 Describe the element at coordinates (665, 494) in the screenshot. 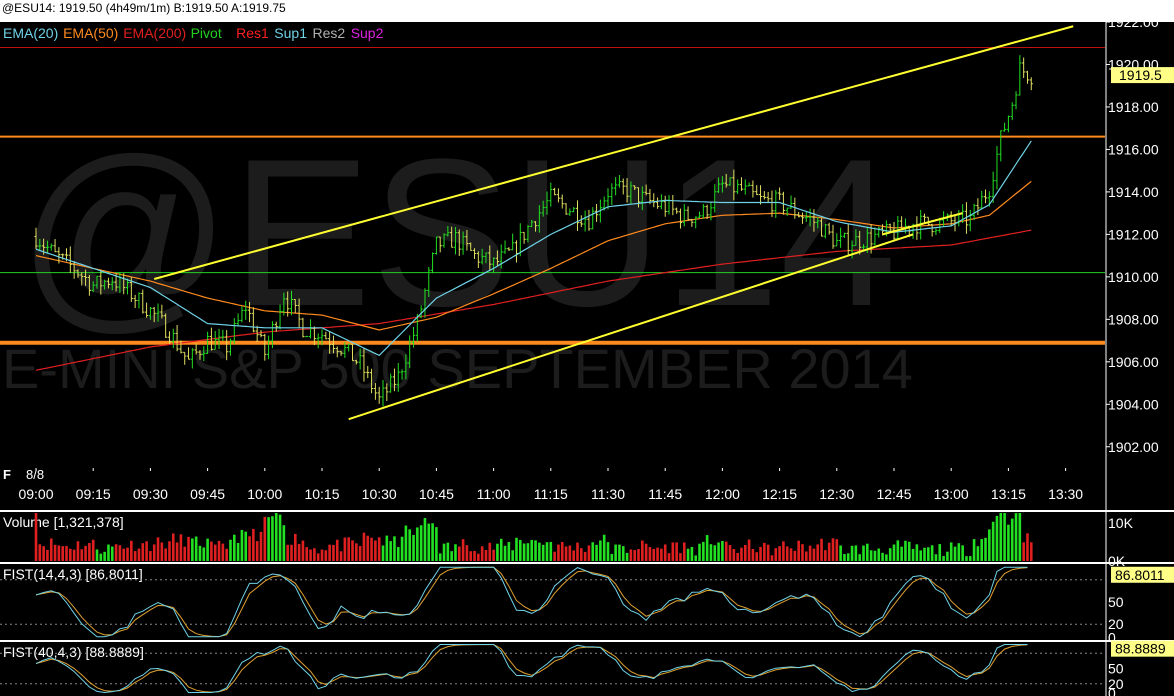

I see `time-tick-label: 11:45` at that location.